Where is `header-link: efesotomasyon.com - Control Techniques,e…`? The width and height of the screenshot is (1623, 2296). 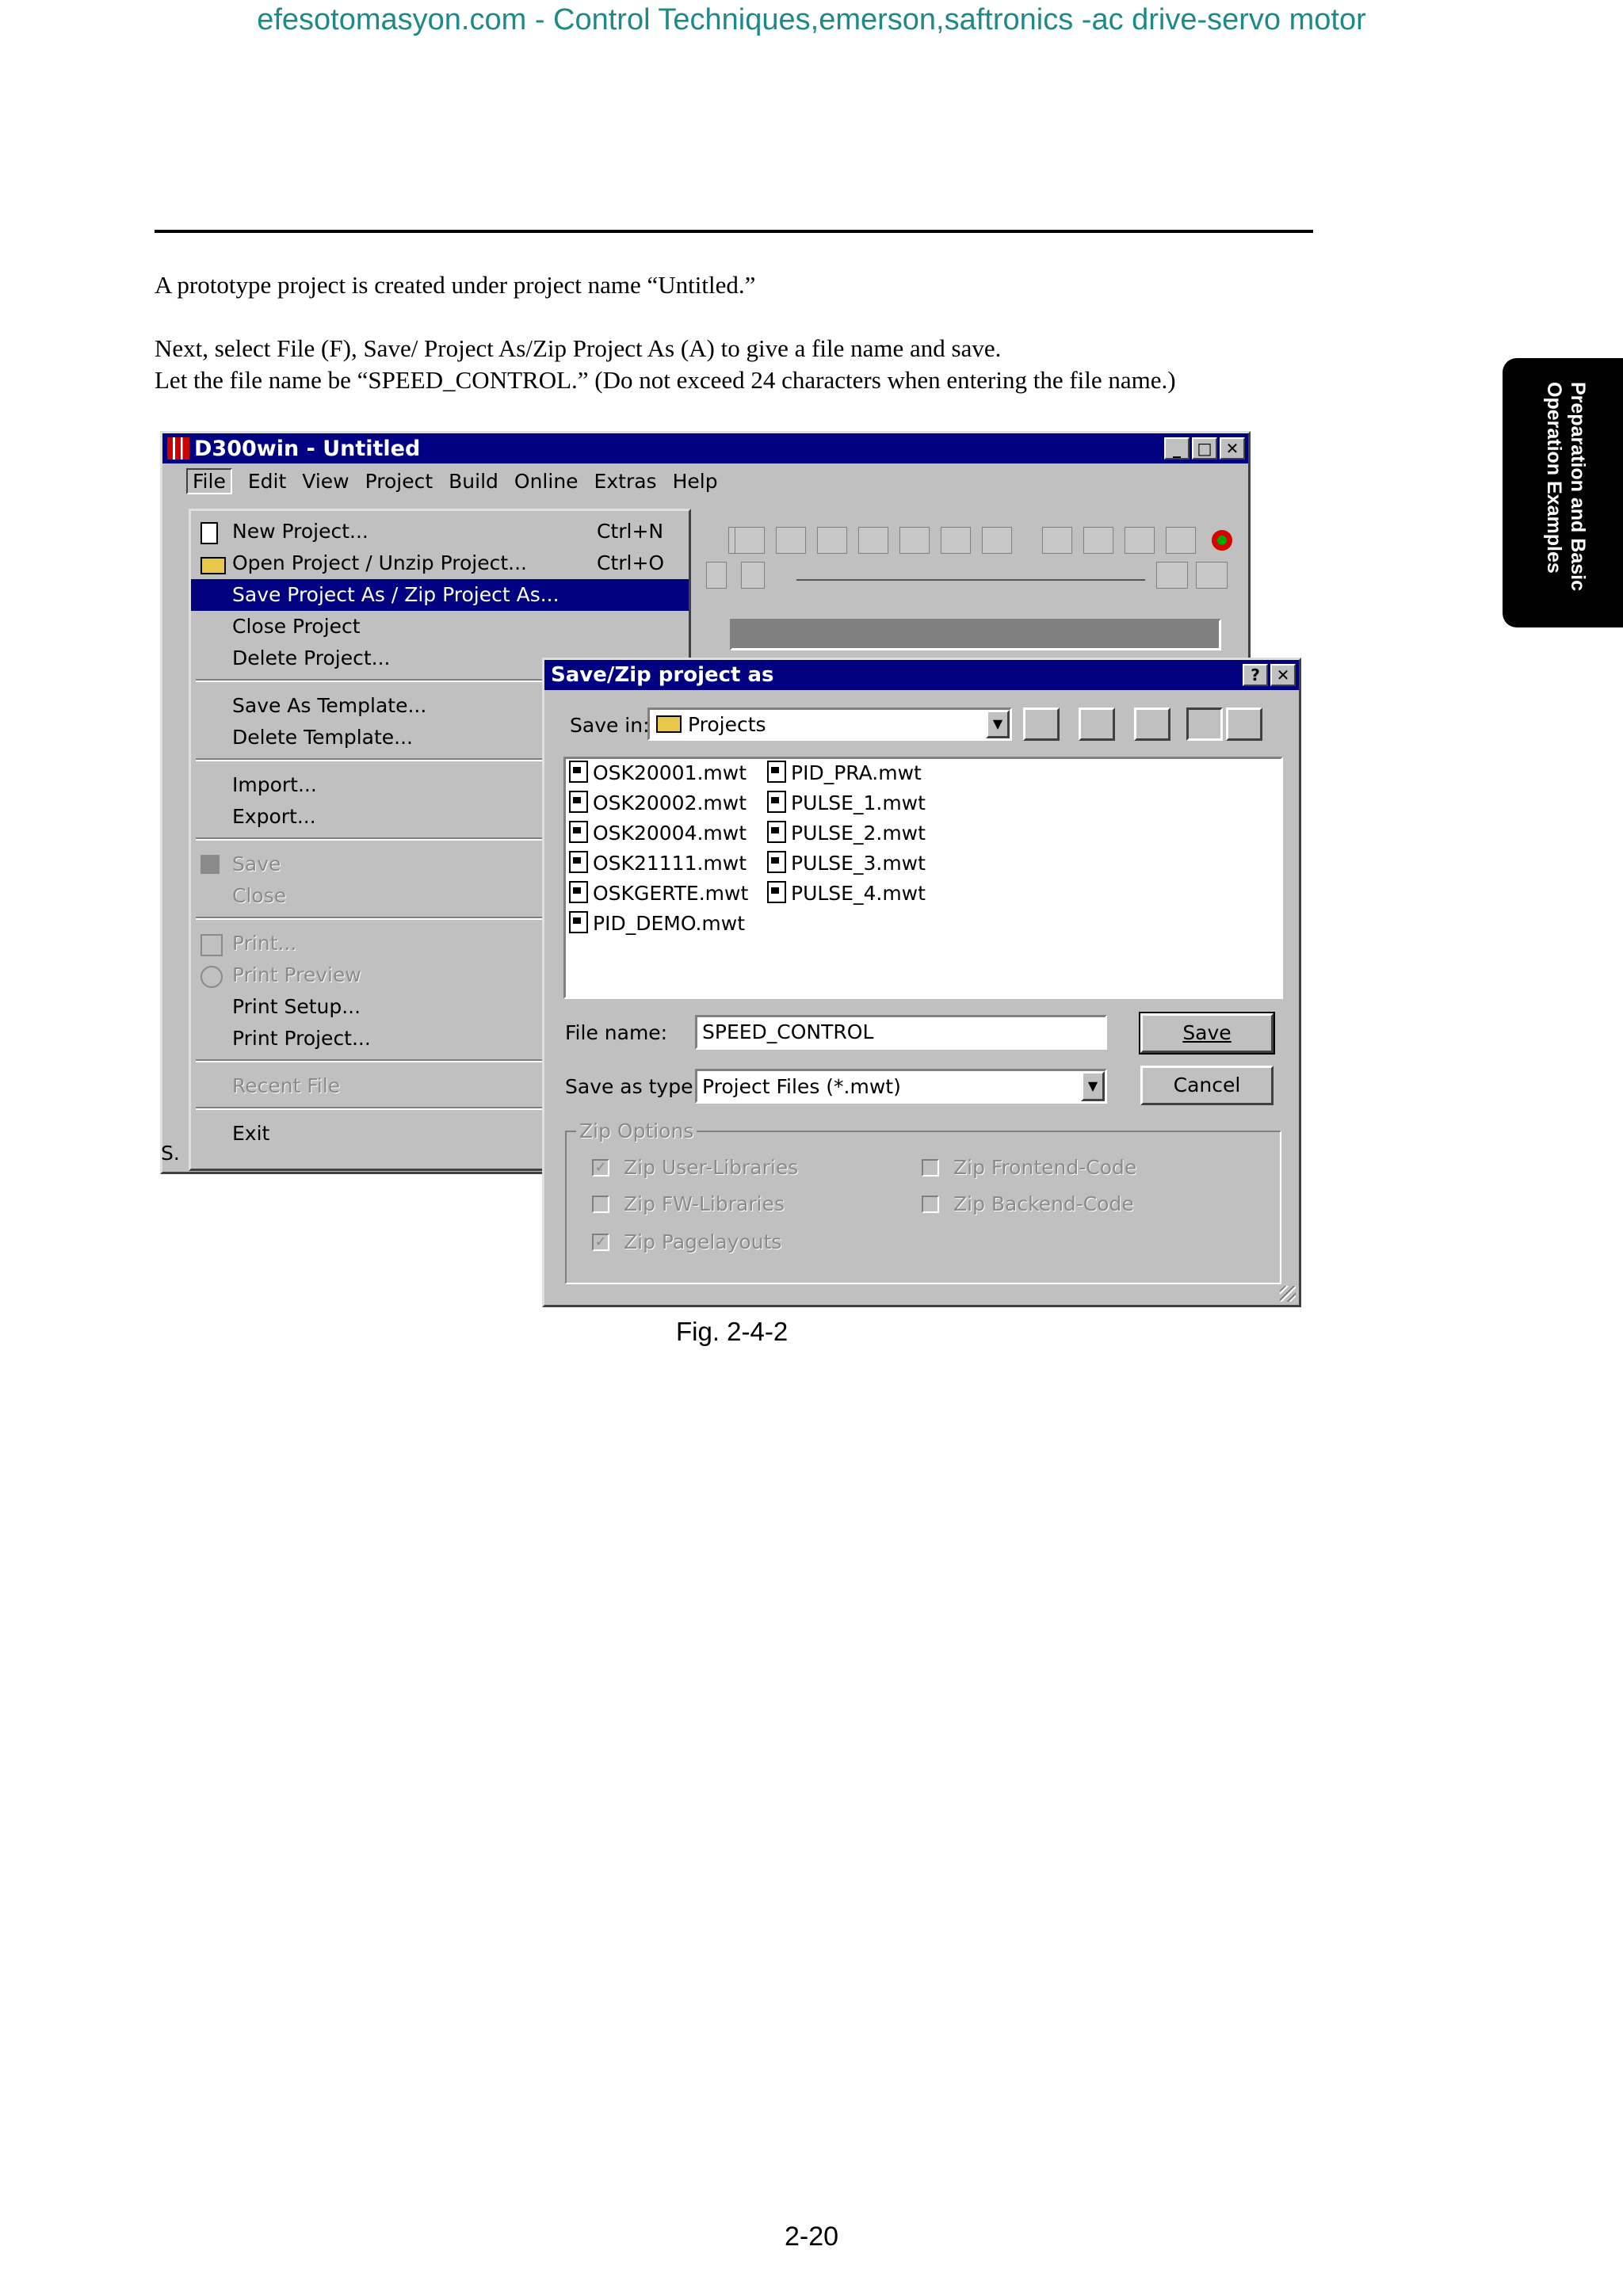
header-link: efesotomasyon.com - Control Techniques,e… is located at coordinates (811, 20).